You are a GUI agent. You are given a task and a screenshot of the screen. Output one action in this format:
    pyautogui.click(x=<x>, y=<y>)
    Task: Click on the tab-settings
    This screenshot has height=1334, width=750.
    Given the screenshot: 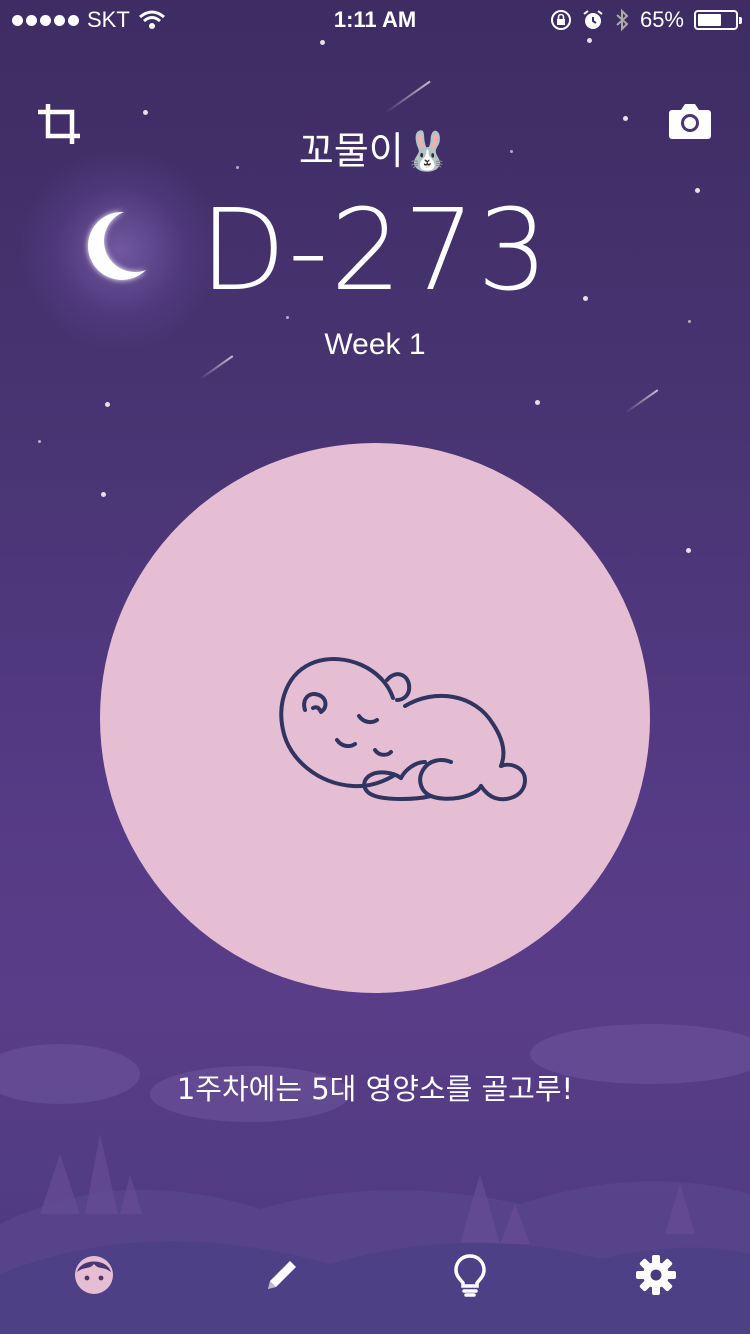 What is the action you would take?
    pyautogui.click(x=656, y=1275)
    